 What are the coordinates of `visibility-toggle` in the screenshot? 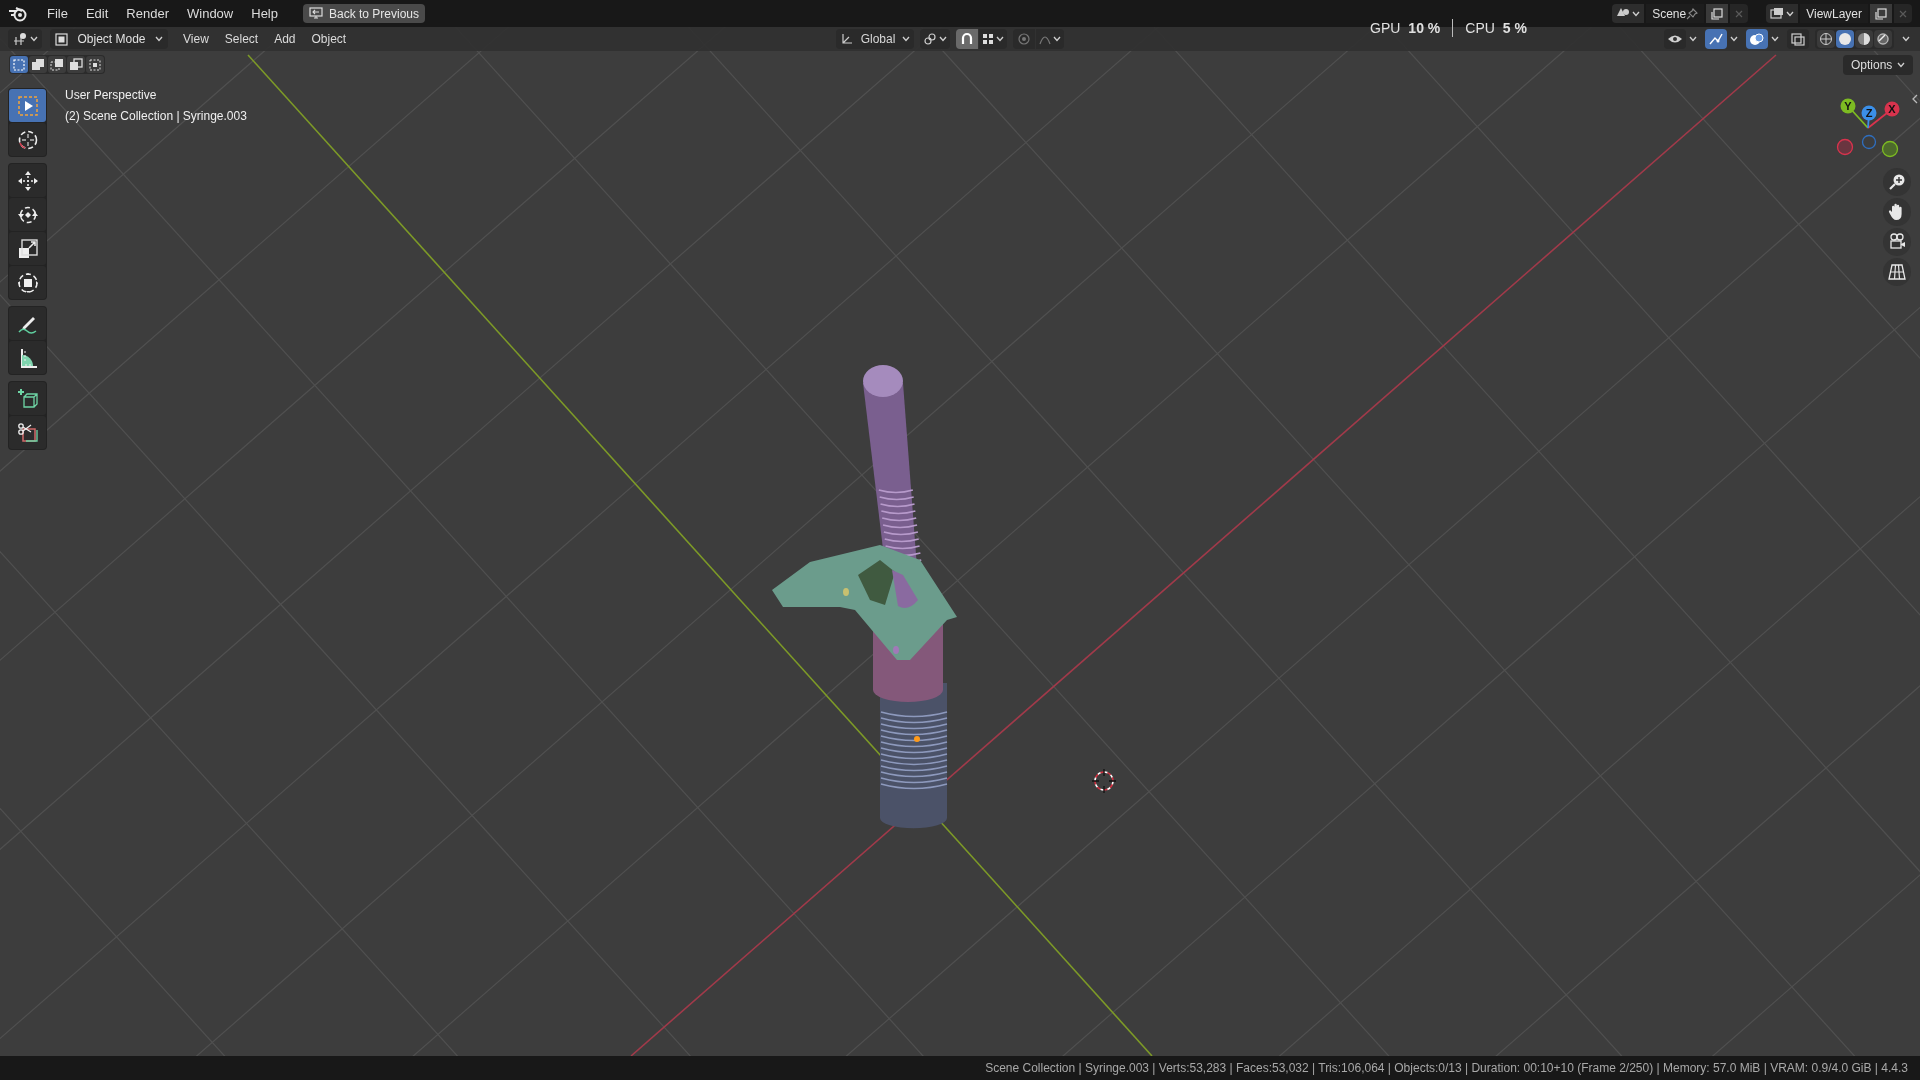 It's located at (1675, 39).